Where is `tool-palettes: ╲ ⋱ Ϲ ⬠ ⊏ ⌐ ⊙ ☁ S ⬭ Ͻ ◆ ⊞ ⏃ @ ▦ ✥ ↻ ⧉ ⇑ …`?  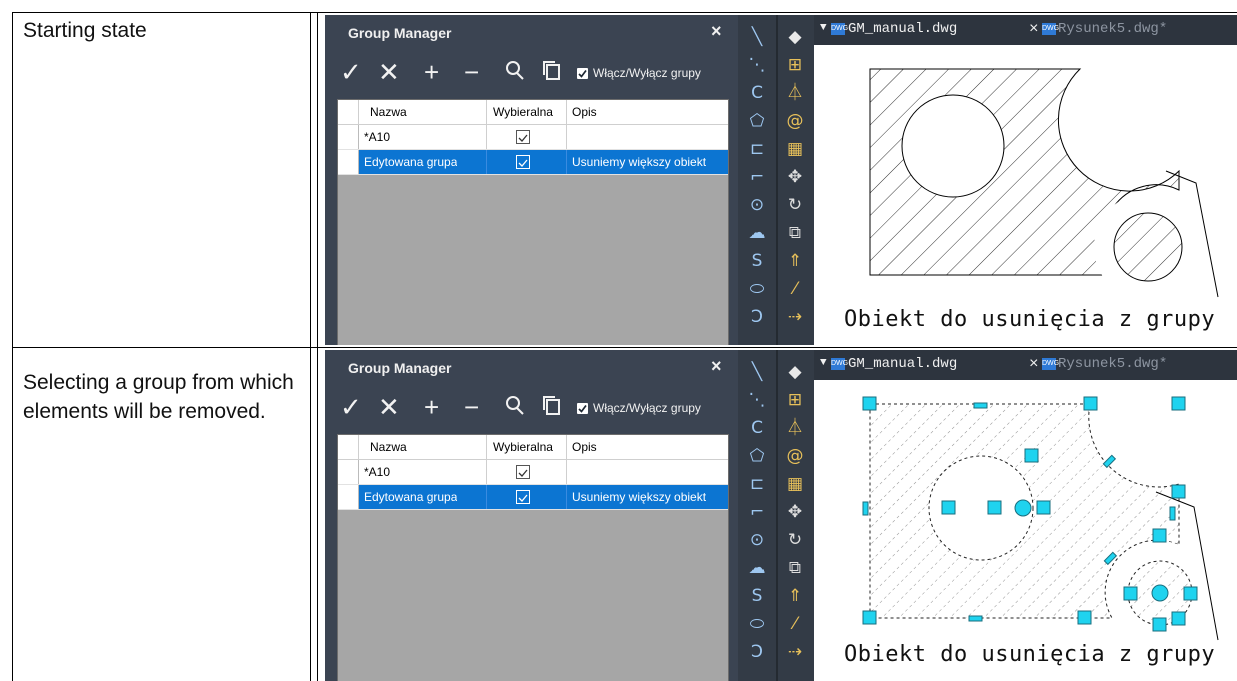 tool-palettes: ╲ ⋱ Ϲ ⬠ ⊏ ⌐ ⊙ ☁ S ⬭ Ͻ ◆ ⊞ ⏃ @ ▦ ✥ ↻ ⧉ ⇑ … is located at coordinates (776, 515).